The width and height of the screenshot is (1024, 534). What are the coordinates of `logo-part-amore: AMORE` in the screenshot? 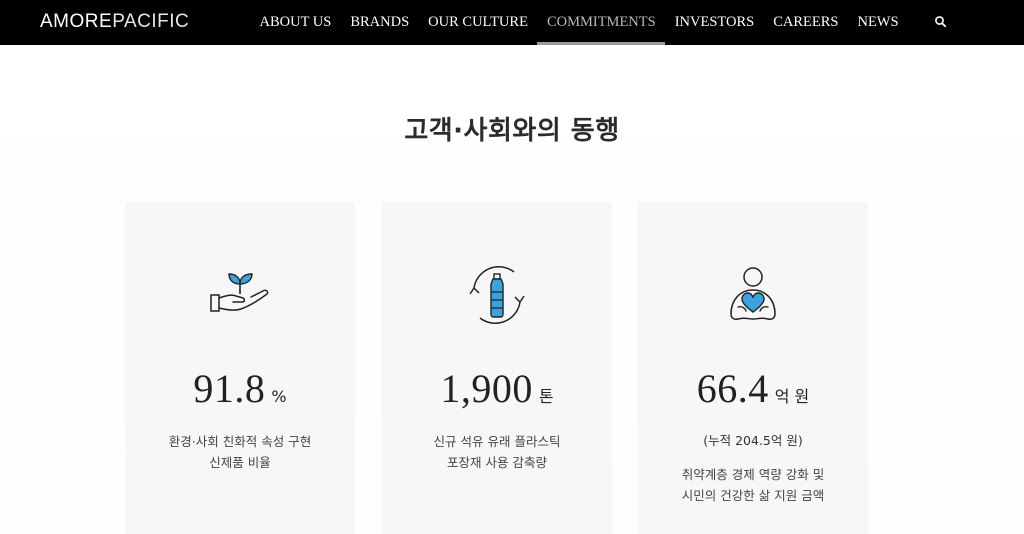 It's located at (76, 21).